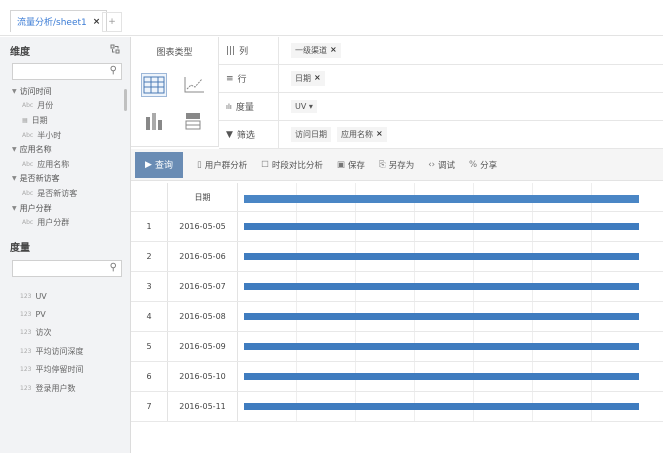 This screenshot has width=663, height=453. I want to click on dimension-search-input: ⚲, so click(67, 71).